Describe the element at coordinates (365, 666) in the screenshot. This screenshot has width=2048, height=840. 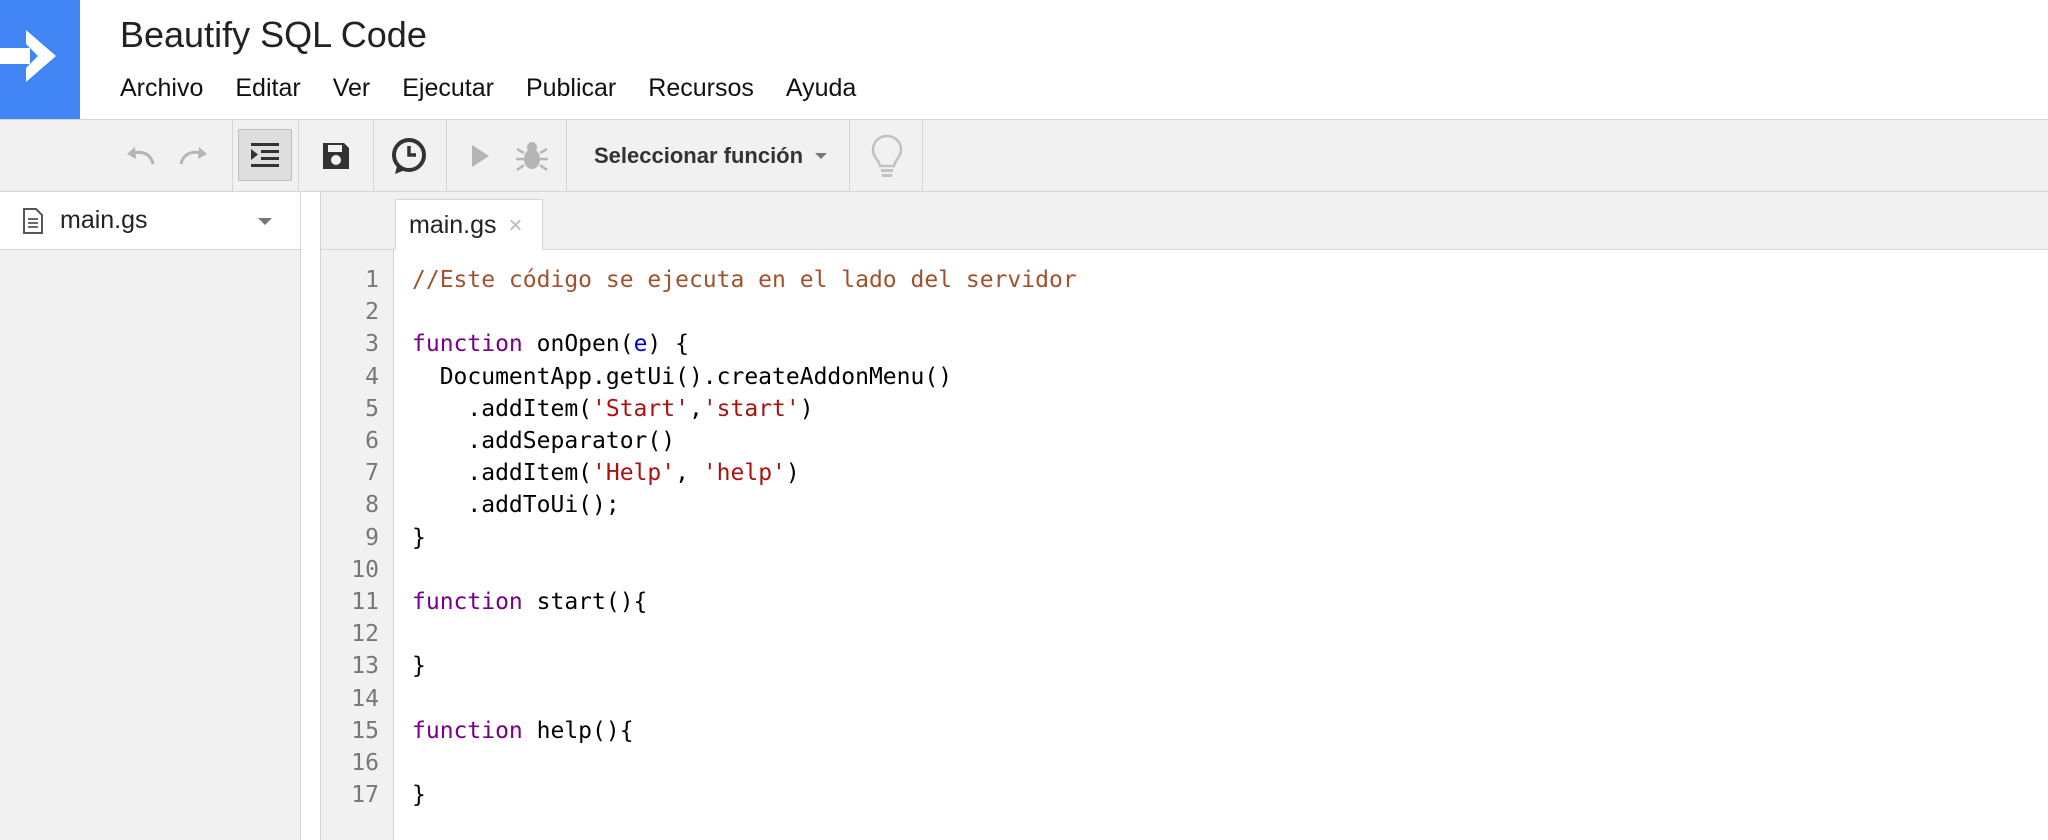
I see `line-number: 13` at that location.